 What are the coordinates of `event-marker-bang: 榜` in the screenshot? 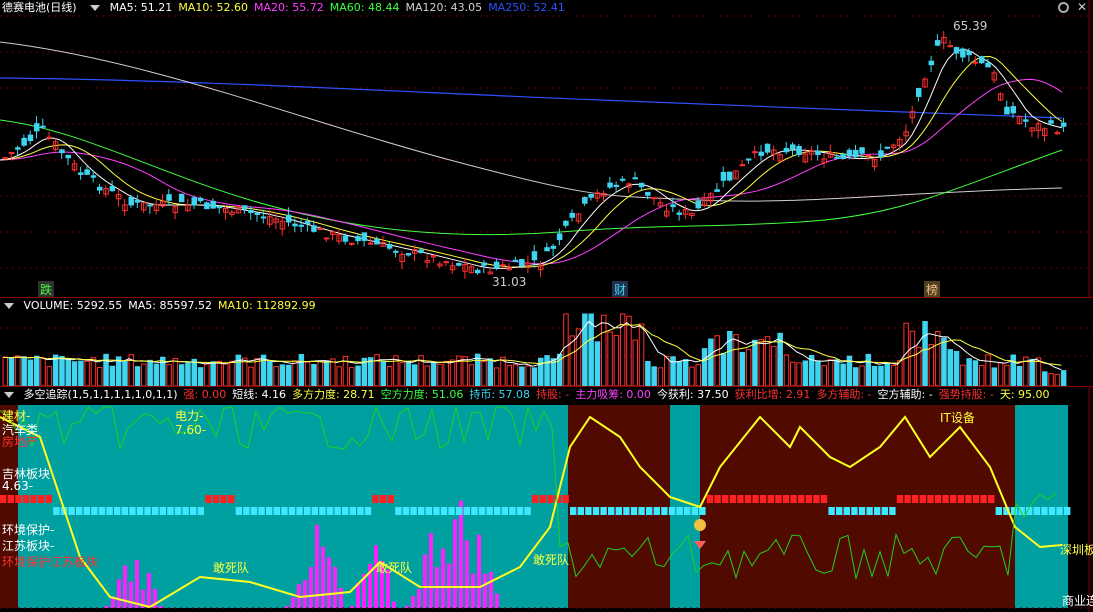 It's located at (932, 289).